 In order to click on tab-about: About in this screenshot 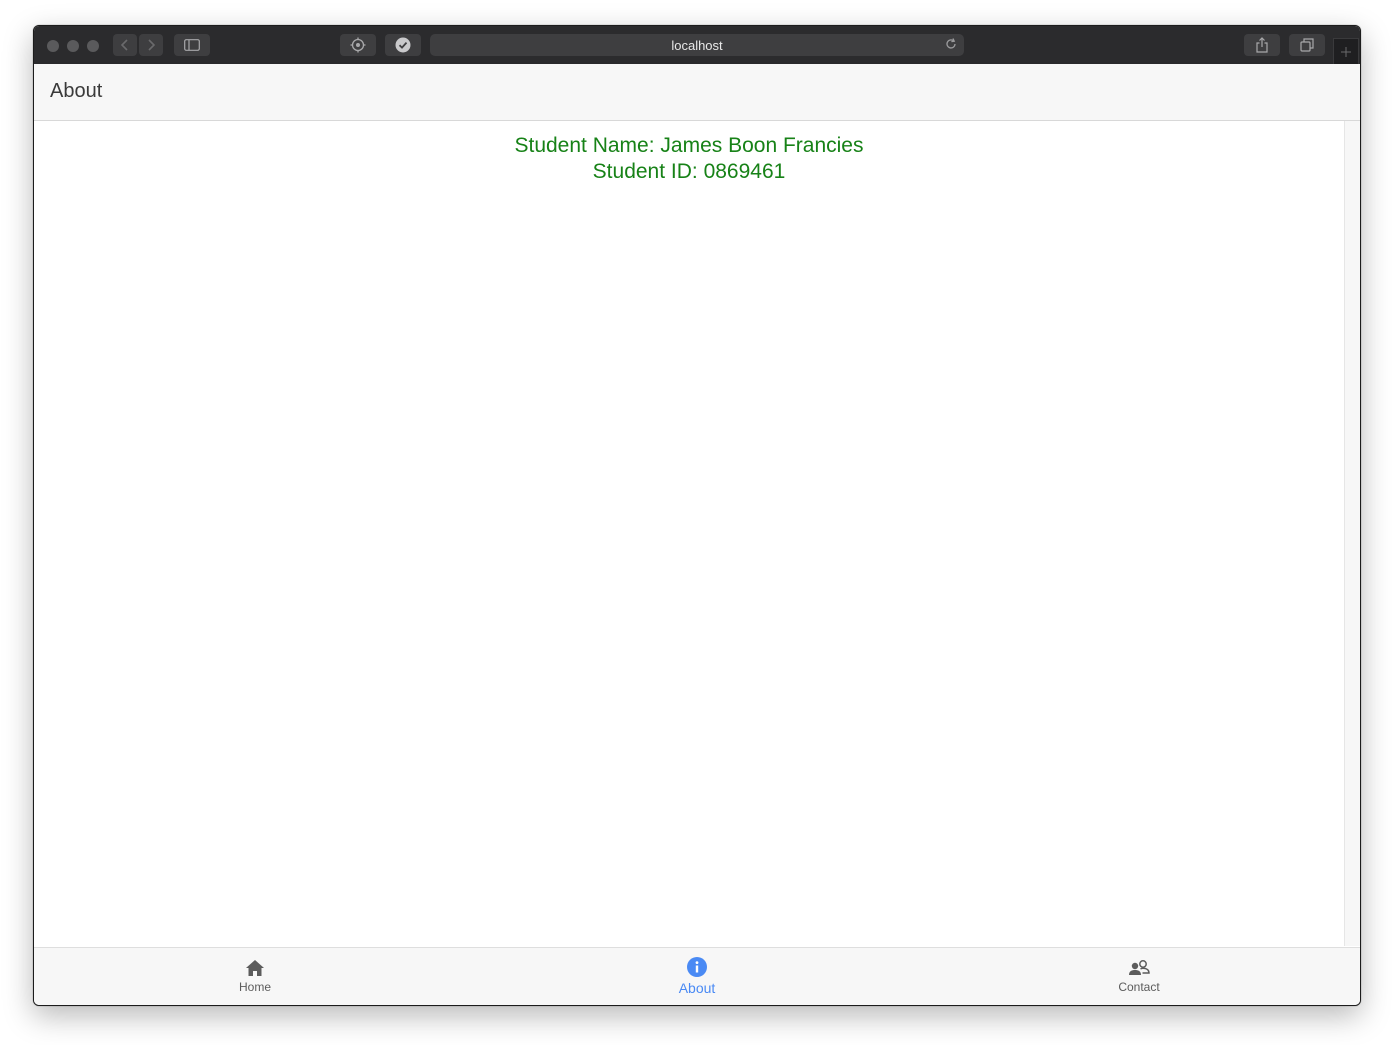, I will do `click(697, 976)`.